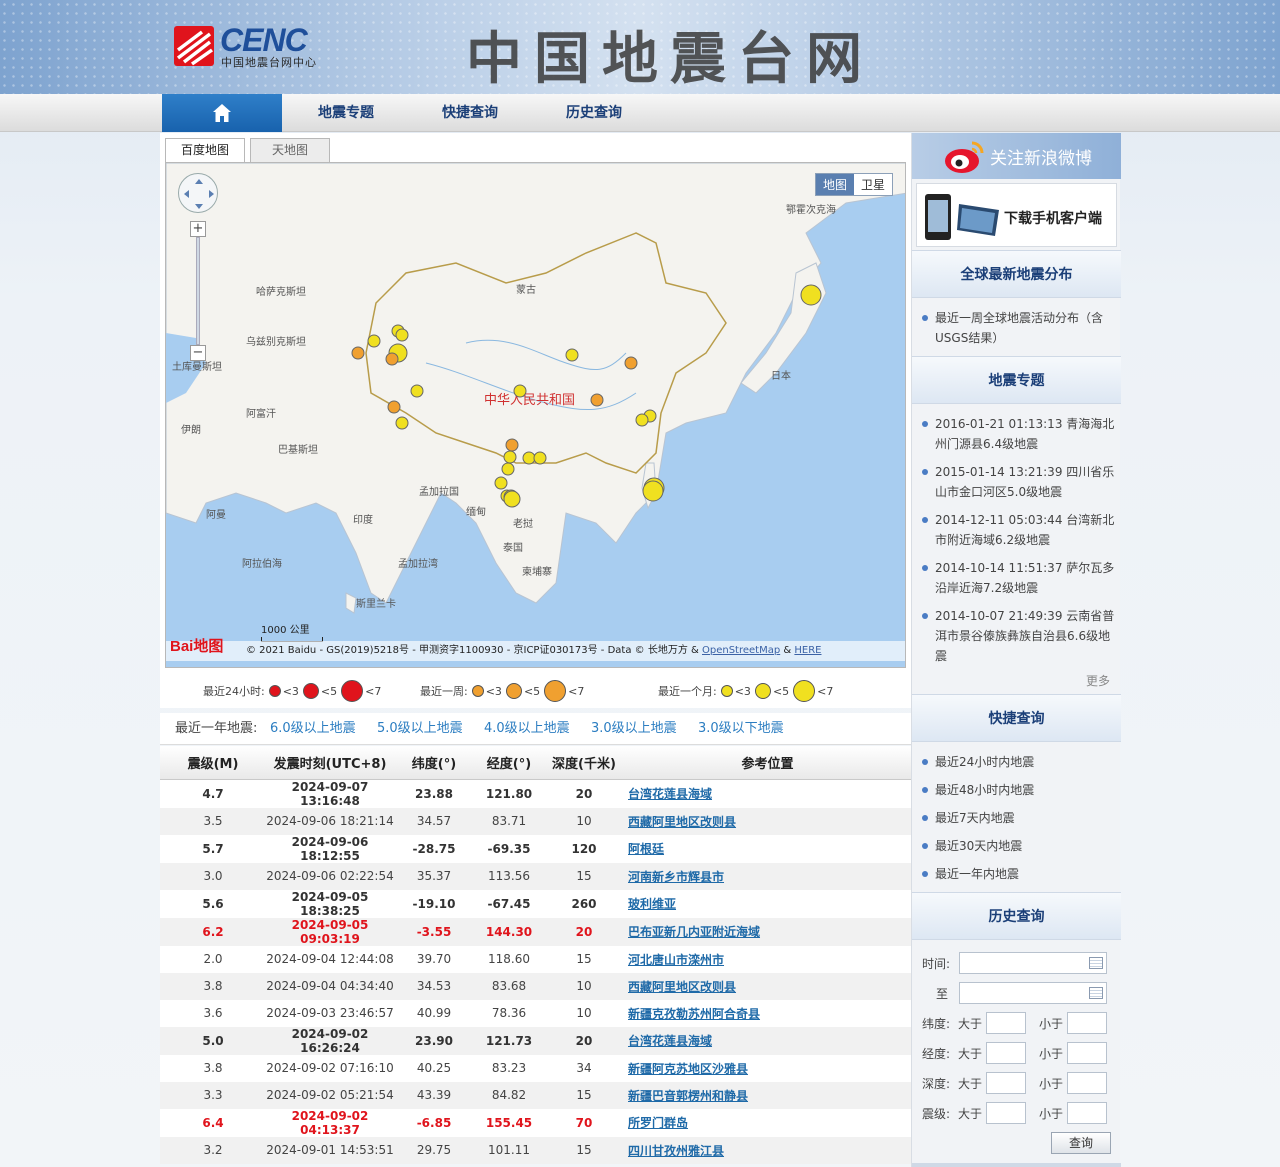 Image resolution: width=1280 pixels, height=1167 pixels. What do you see at coordinates (1081, 1143) in the screenshot?
I see `query-button: 查询` at bounding box center [1081, 1143].